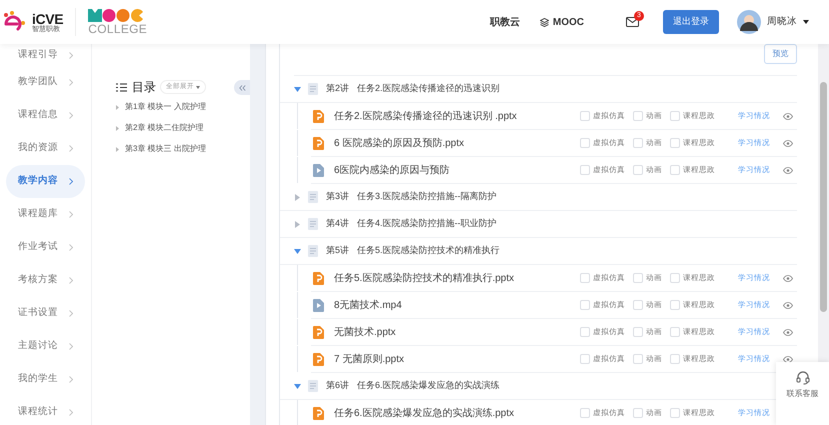 The height and width of the screenshot is (425, 829). I want to click on file-name: 8无菌技术.mp4, so click(457, 305).